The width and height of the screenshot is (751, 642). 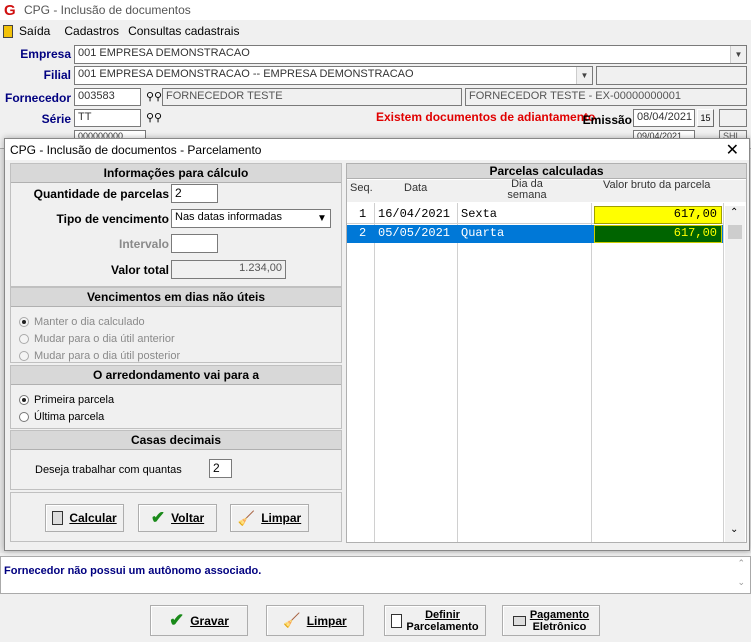 I want to click on radio-label: Última parcela, so click(x=69, y=416).